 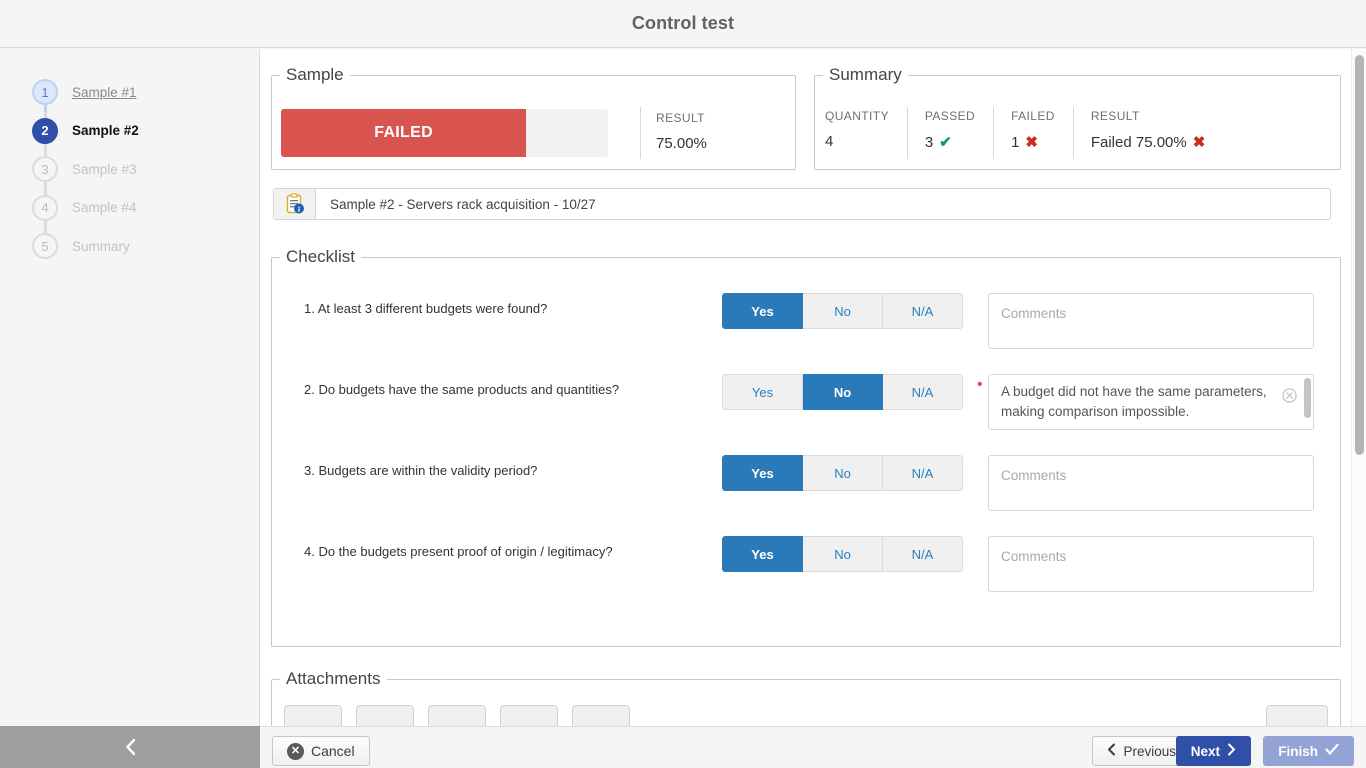 I want to click on sidebar-step-sample-3: 3 Sample #3, so click(x=130, y=169).